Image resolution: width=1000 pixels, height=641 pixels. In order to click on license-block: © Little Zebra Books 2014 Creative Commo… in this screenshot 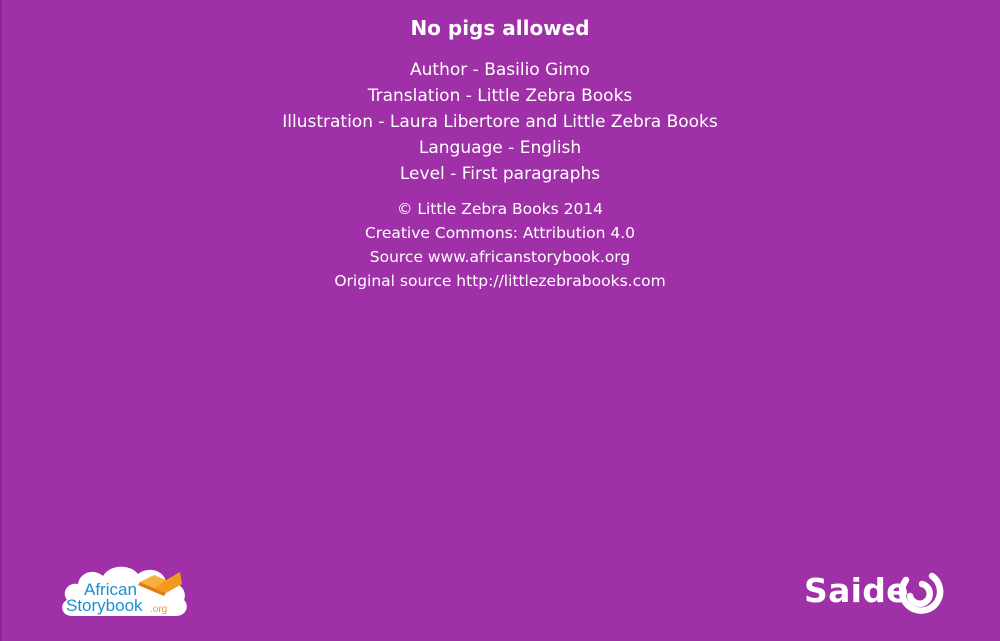, I will do `click(500, 245)`.